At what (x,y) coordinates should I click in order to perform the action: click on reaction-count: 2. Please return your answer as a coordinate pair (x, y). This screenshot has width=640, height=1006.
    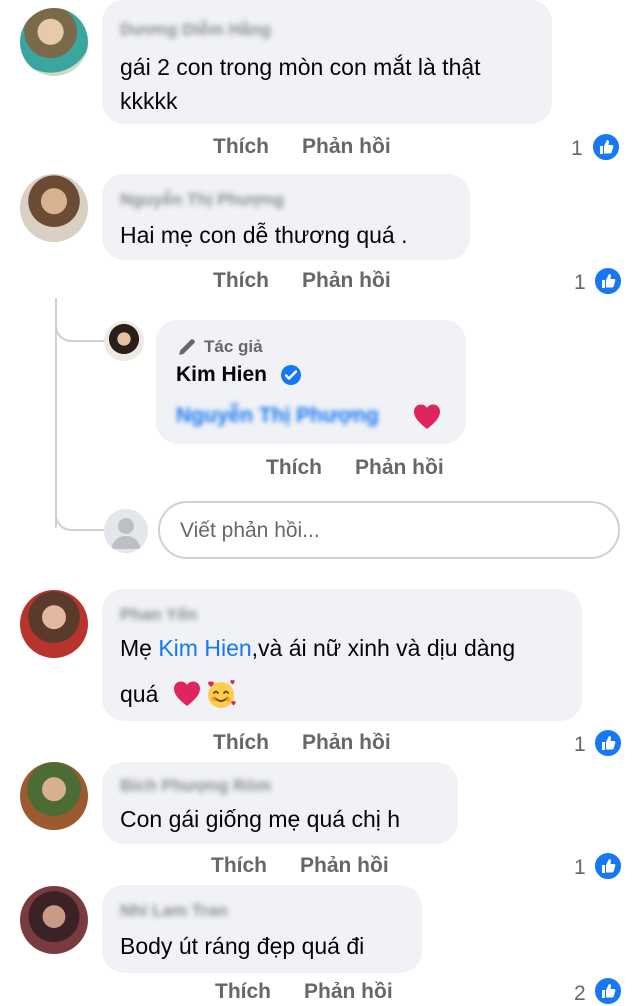
    Looking at the image, I should click on (580, 994).